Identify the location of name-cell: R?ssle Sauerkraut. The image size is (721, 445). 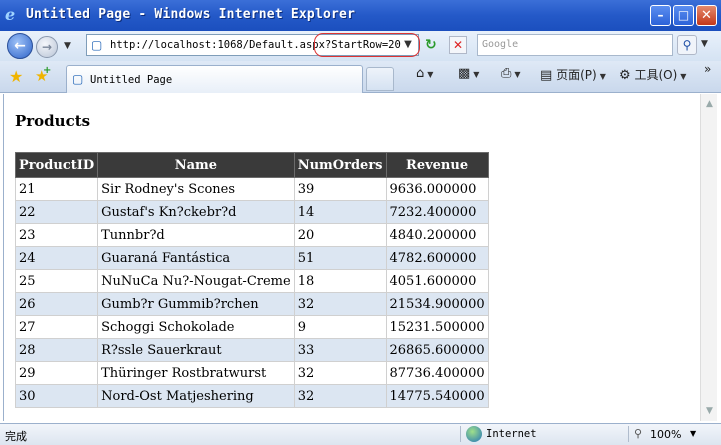
(196, 350).